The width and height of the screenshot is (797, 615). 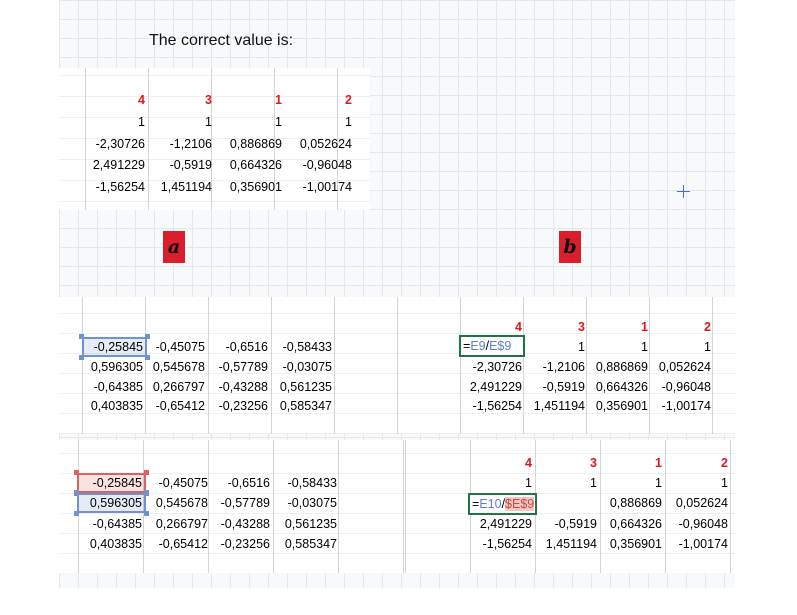 I want to click on b2-right-cell: 2,491229, so click(x=502, y=524).